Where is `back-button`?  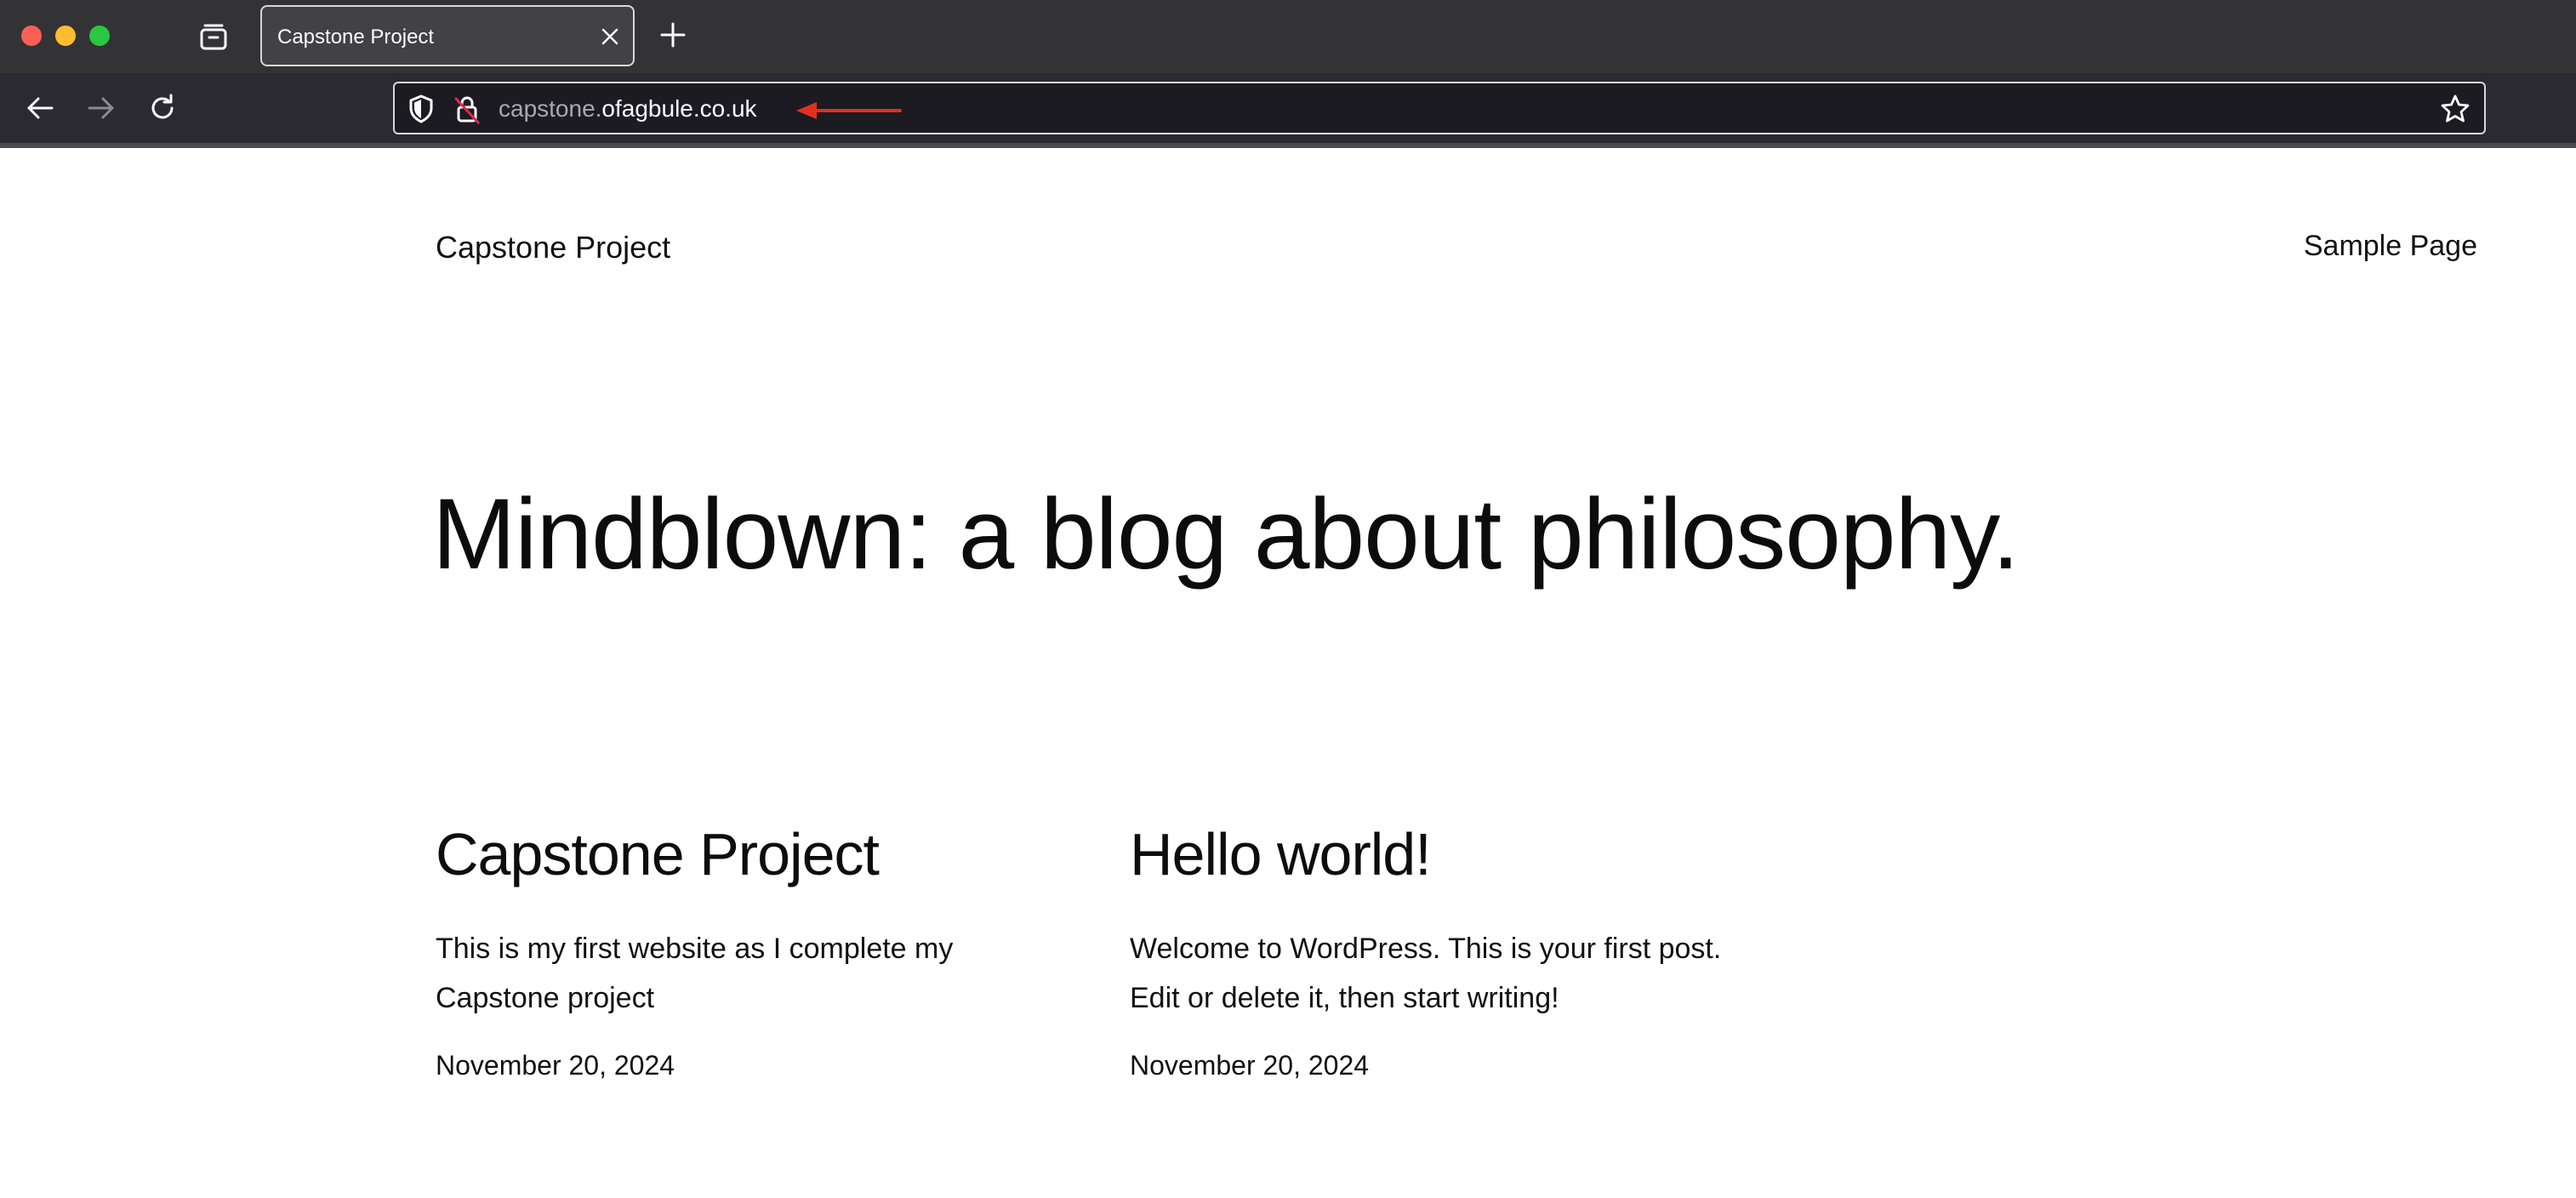
back-button is located at coordinates (40, 108).